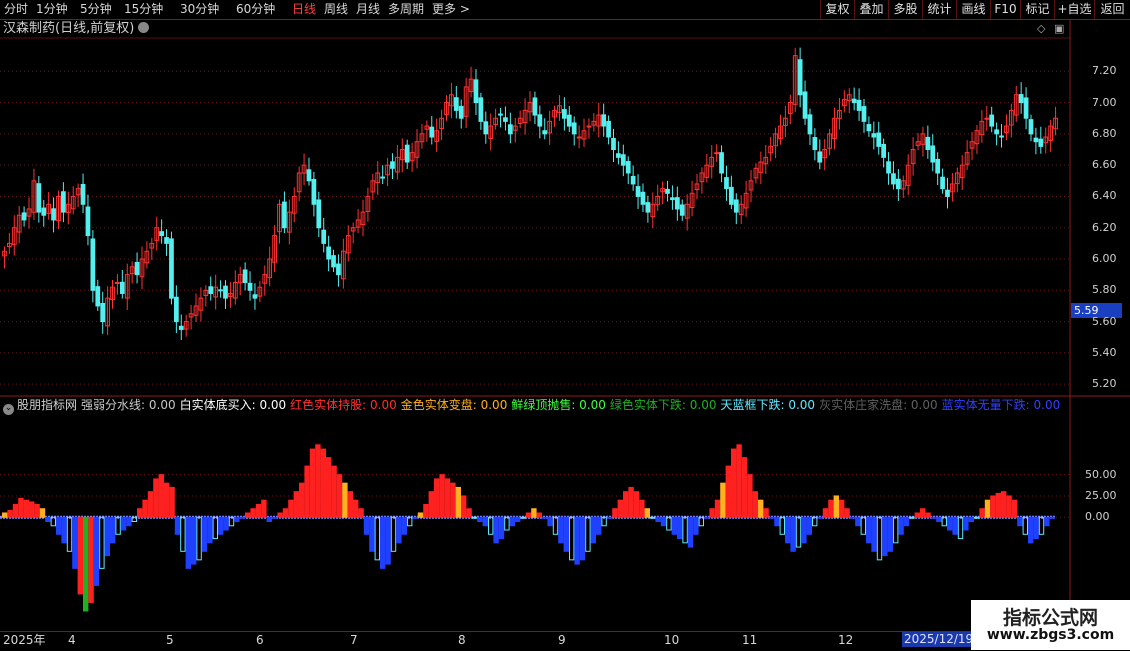  I want to click on date-tick-label: 2025年, so click(24, 640).